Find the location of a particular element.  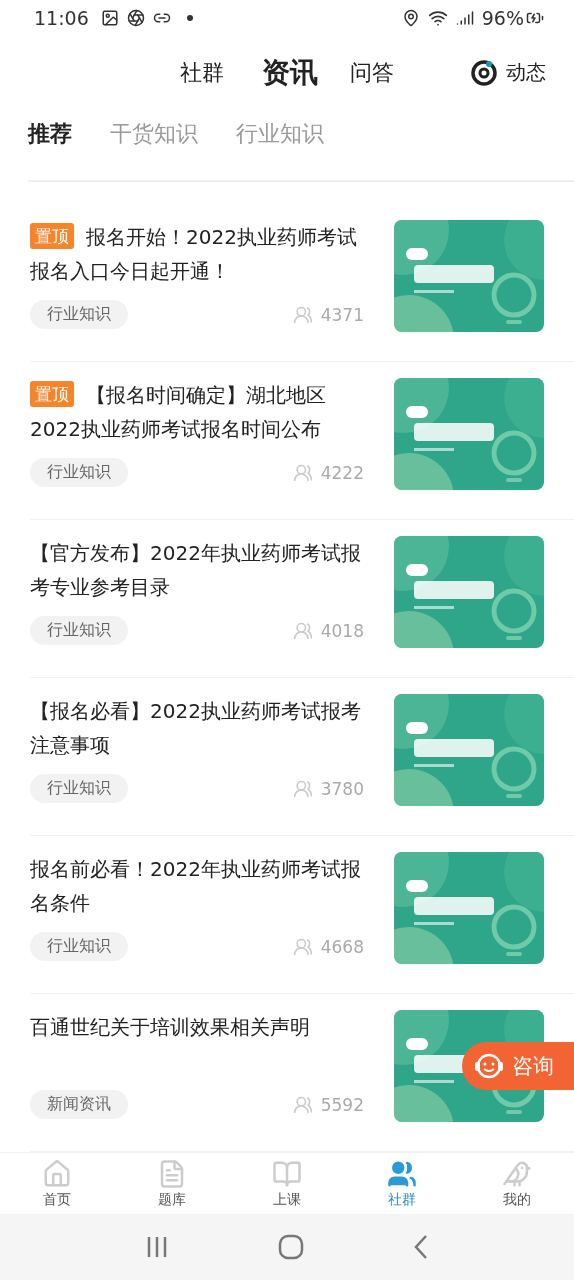

article-title: 报名前必看！2022年执业药师考试报名条件 is located at coordinates (197, 892).